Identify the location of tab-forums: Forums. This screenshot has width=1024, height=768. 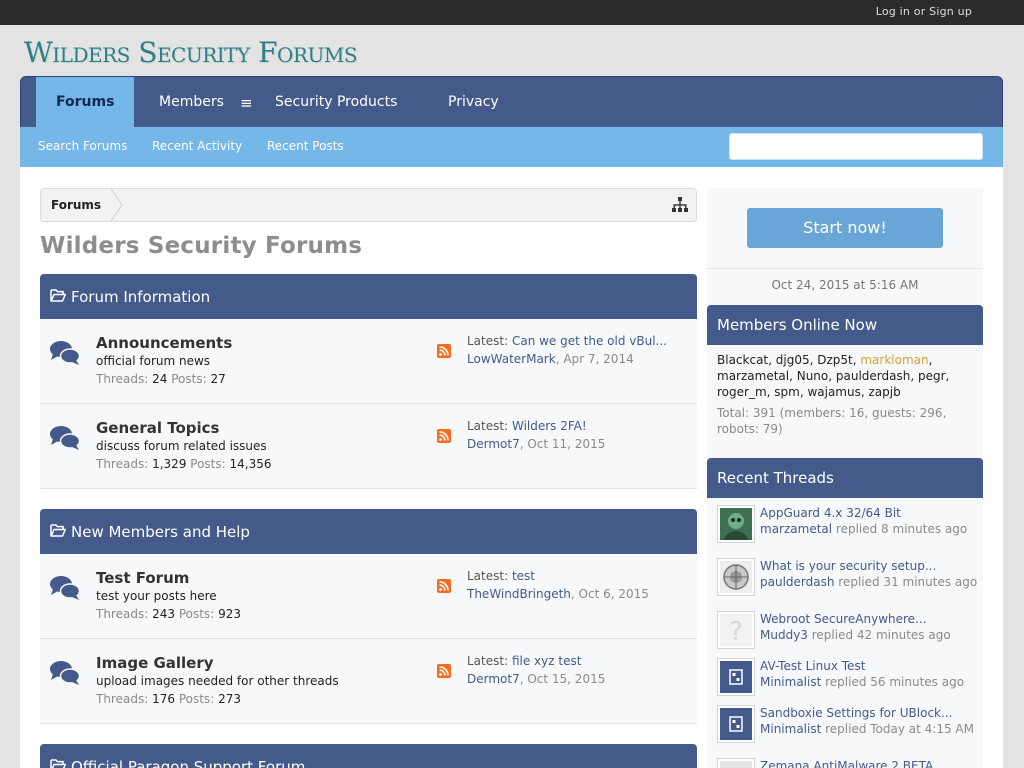
(85, 102).